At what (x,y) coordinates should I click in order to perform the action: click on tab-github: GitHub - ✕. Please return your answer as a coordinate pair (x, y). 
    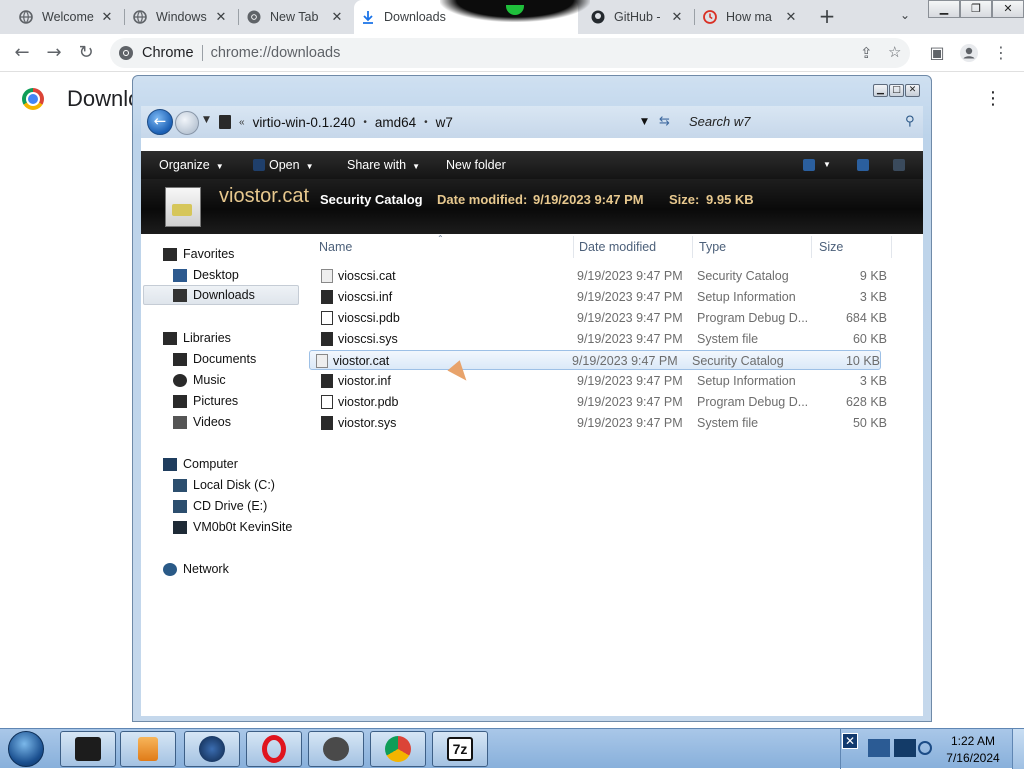
    Looking at the image, I should click on (638, 17).